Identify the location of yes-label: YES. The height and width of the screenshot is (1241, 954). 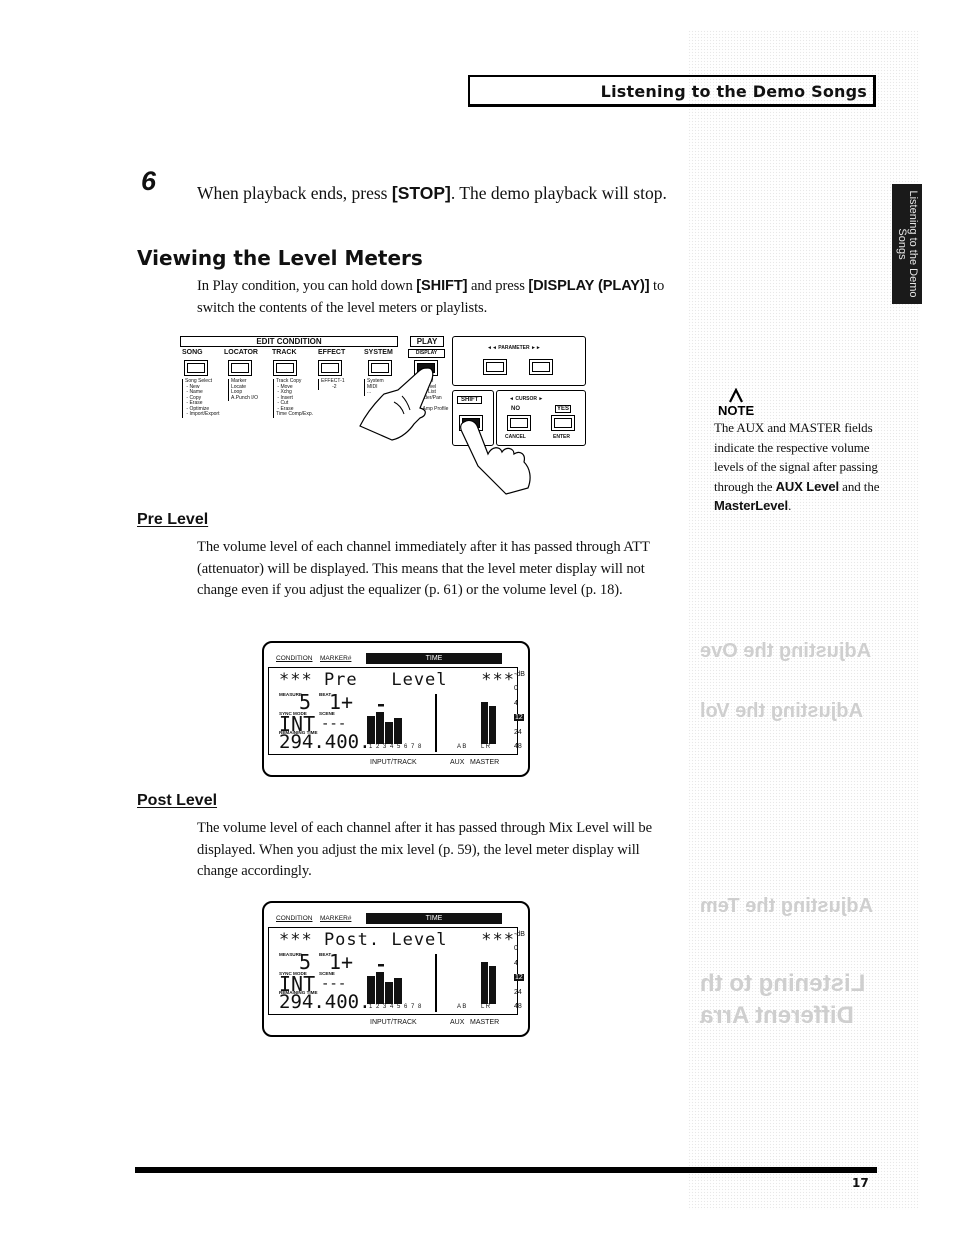
(563, 409).